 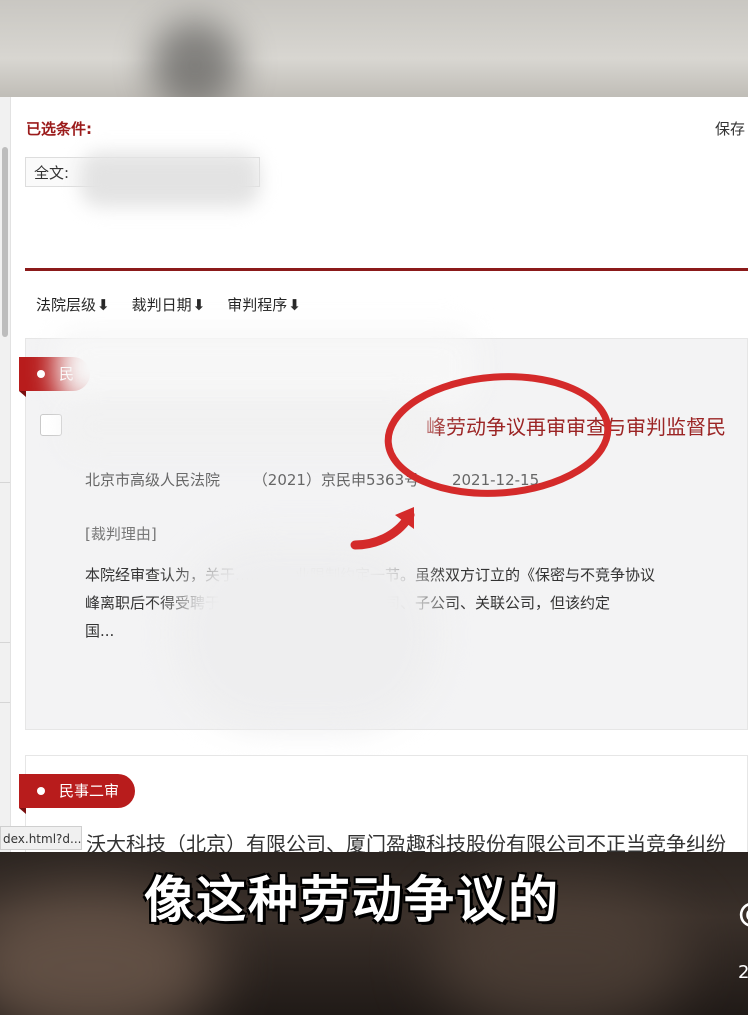 I want to click on case-title-link: 峰劳动争议再审审查与审判监督民, so click(x=576, y=425).